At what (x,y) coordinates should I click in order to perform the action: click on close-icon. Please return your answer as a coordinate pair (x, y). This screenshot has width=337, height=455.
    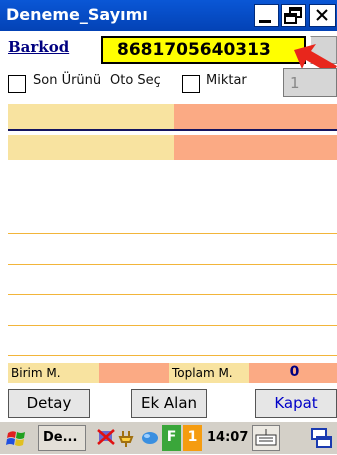
    Looking at the image, I should click on (322, 15).